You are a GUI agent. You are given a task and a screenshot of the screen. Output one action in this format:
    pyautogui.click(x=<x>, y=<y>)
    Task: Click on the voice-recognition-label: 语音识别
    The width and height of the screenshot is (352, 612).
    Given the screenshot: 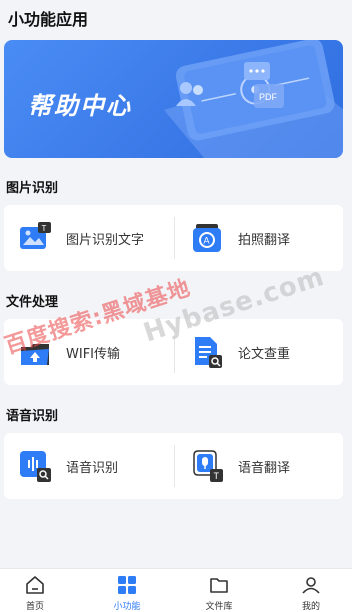 What is the action you would take?
    pyautogui.click(x=92, y=468)
    